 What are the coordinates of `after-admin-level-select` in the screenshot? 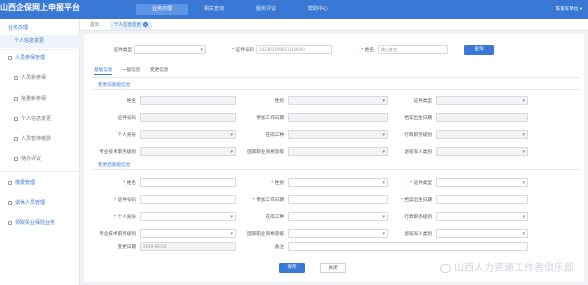 It's located at (482, 216).